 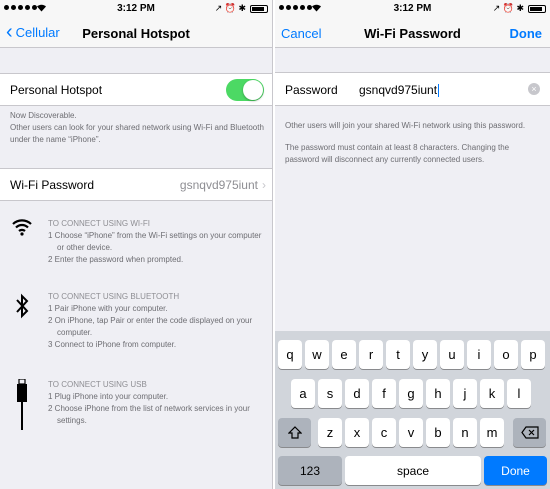 I want to click on keyboard-done-key: Done, so click(x=515, y=470).